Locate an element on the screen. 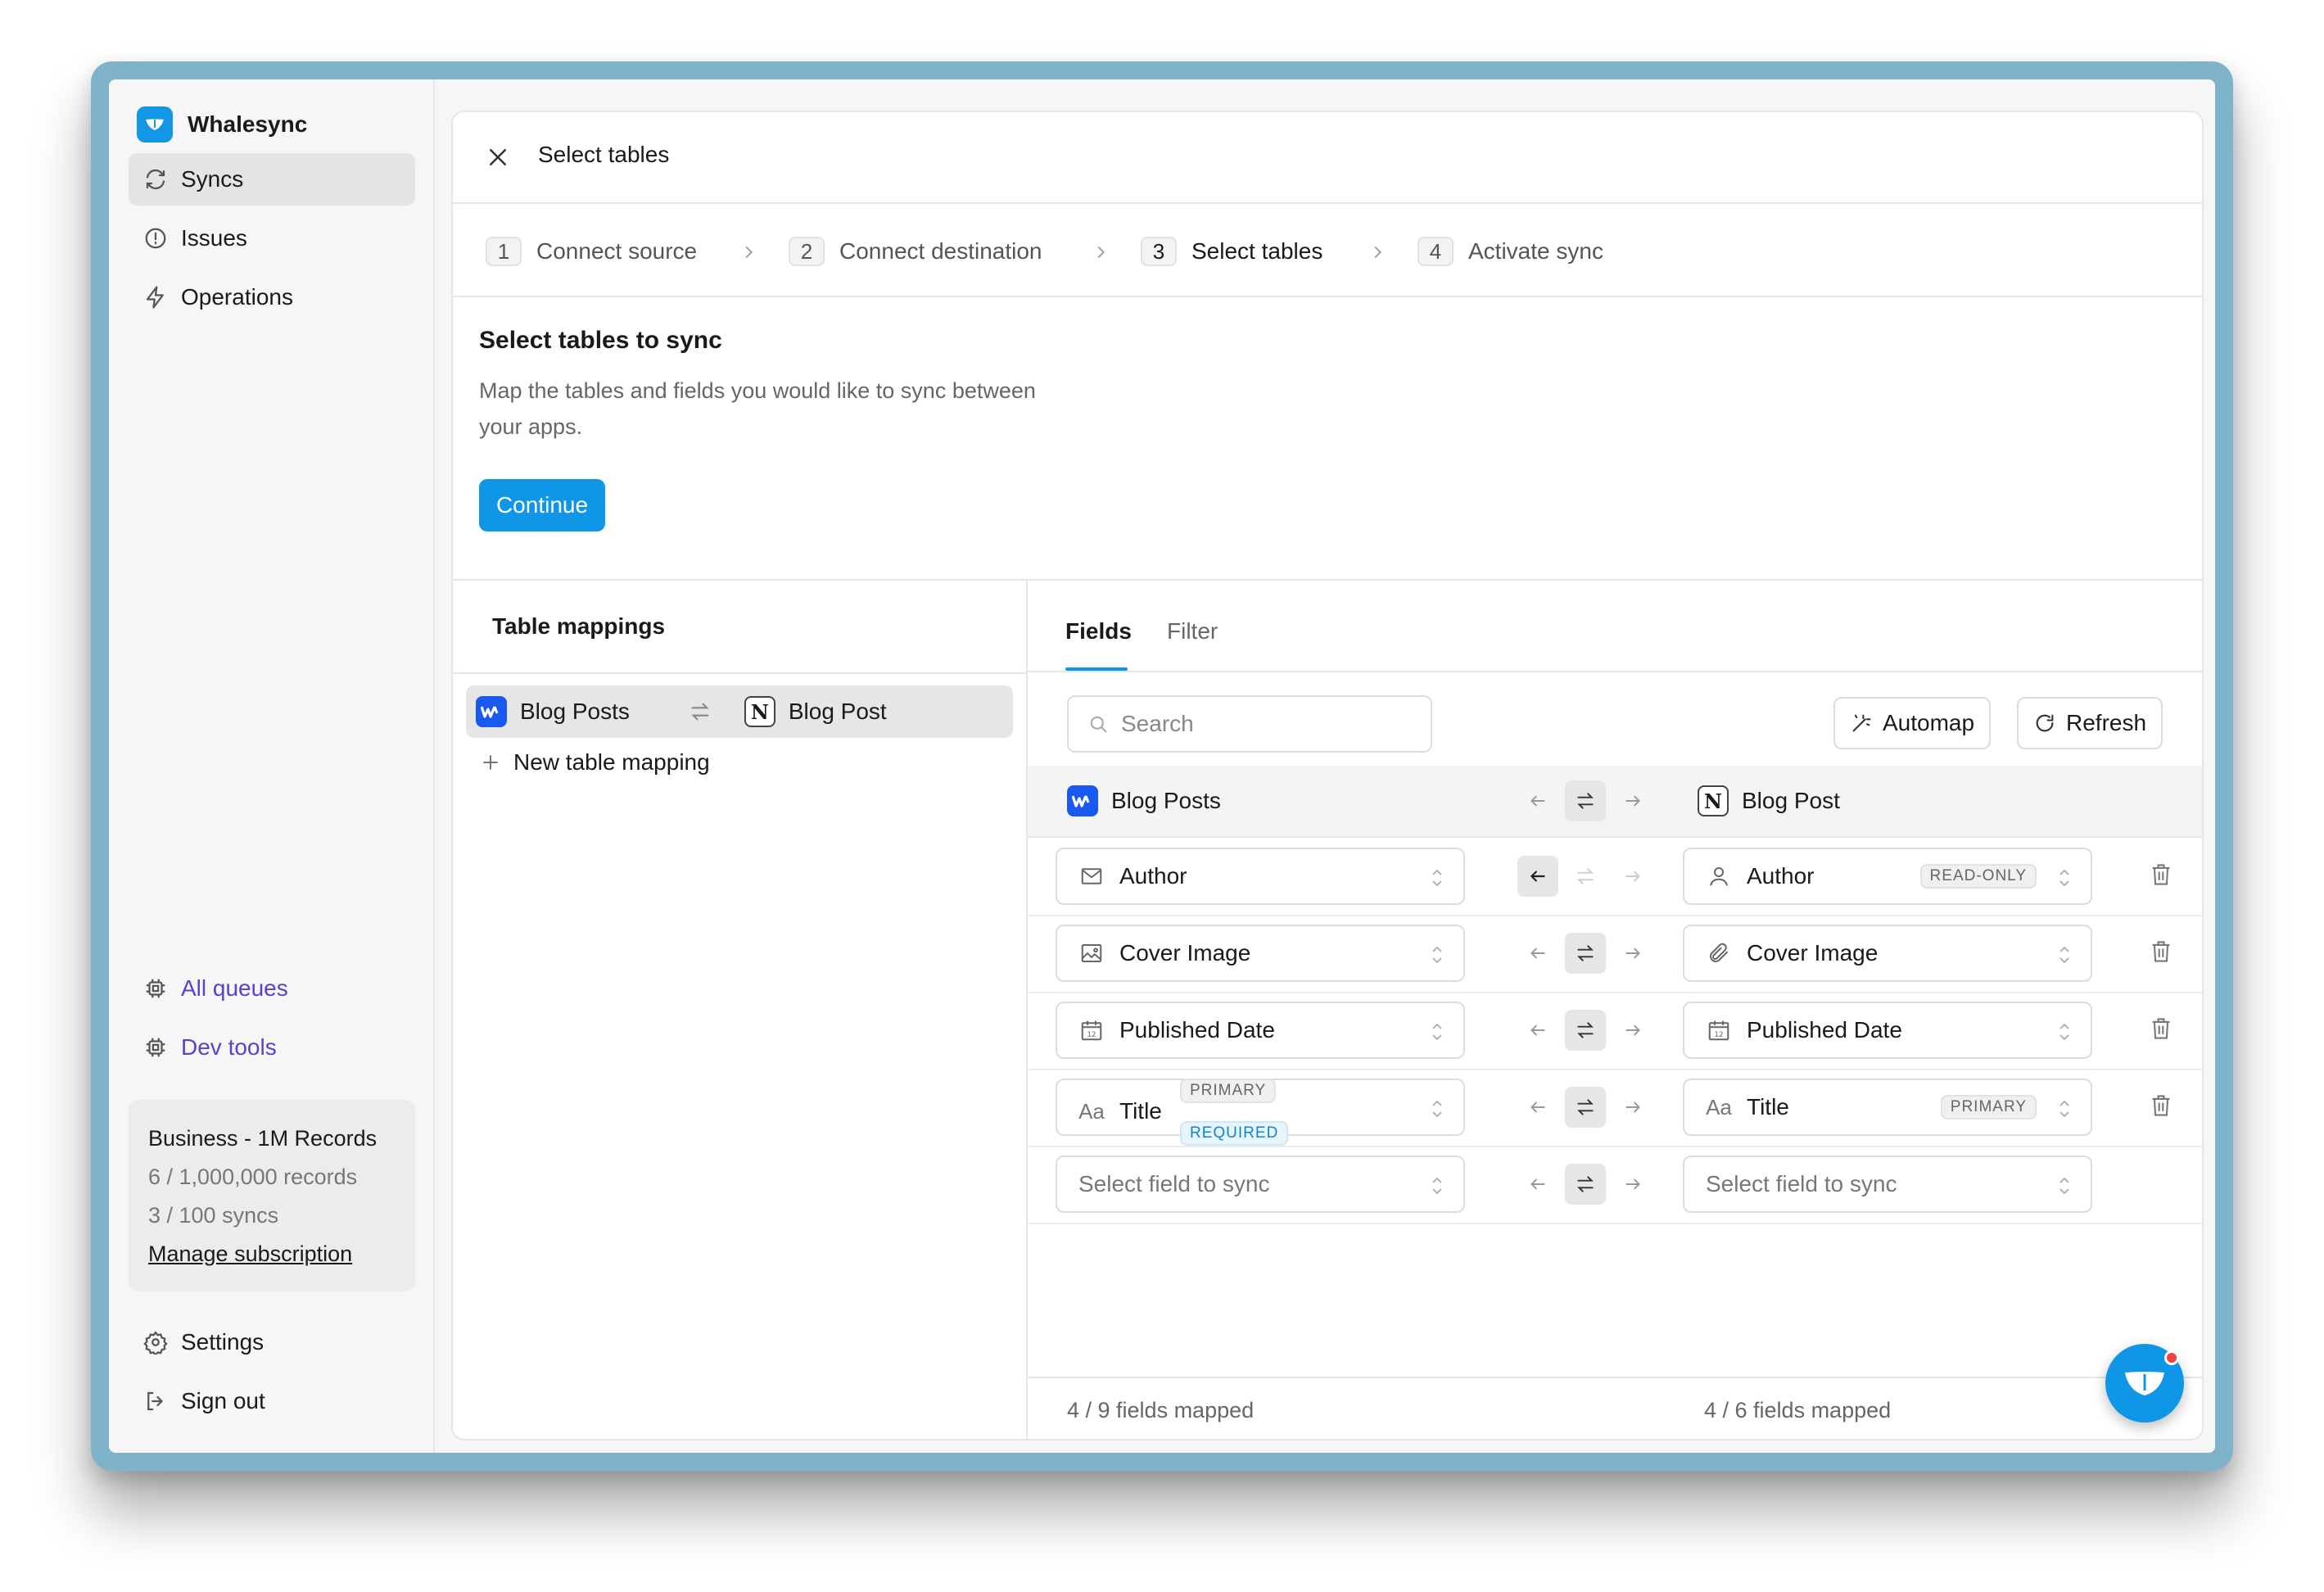  left-field-select: 12 Published Date is located at coordinates (1260, 1030).